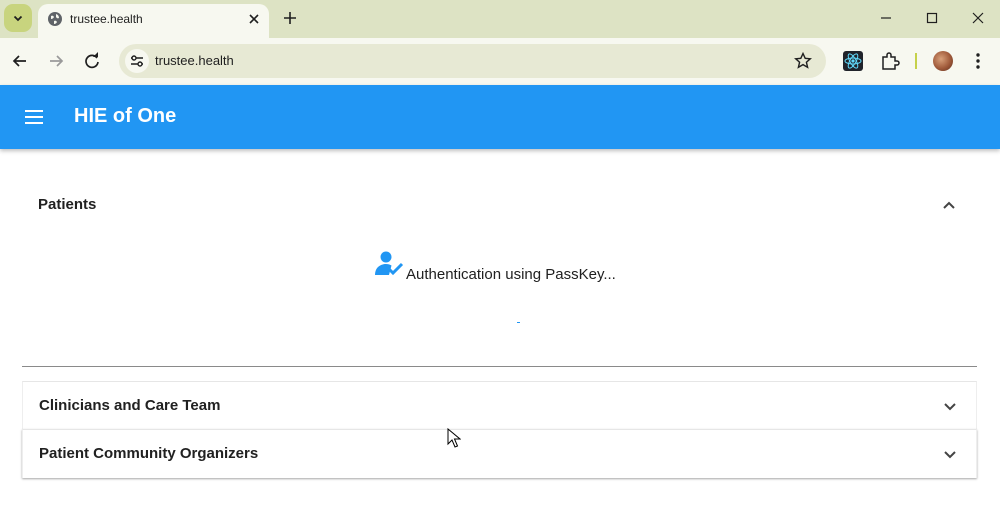  Describe the element at coordinates (149, 453) in the screenshot. I see `section-title: Patient Community Organizers` at that location.